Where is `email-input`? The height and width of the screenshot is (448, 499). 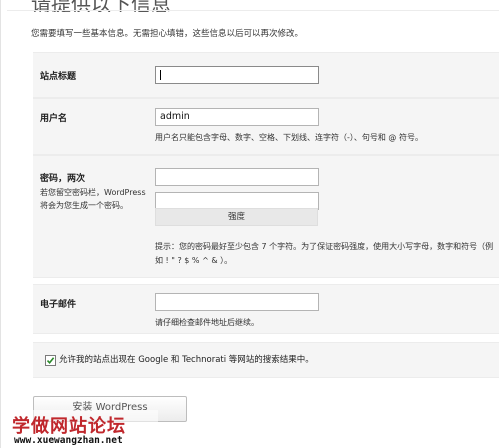
email-input is located at coordinates (237, 302).